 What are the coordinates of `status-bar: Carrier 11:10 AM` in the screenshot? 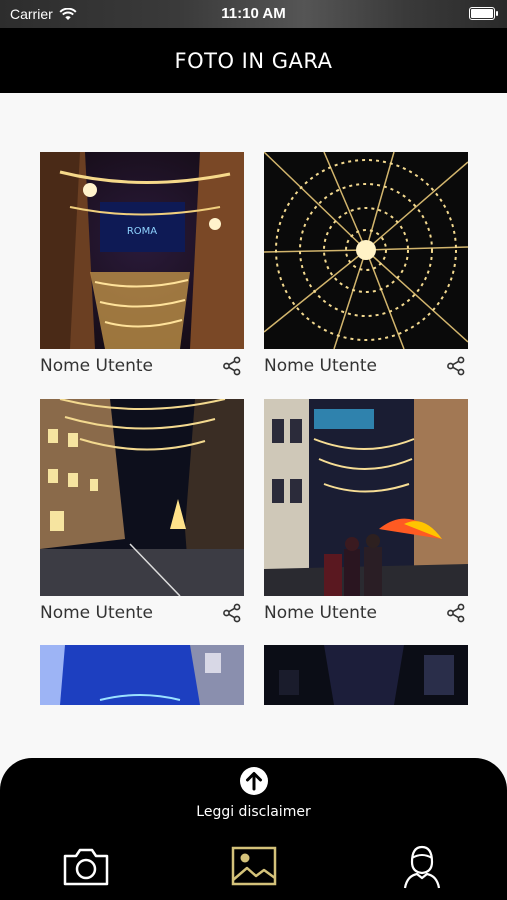 It's located at (253, 14).